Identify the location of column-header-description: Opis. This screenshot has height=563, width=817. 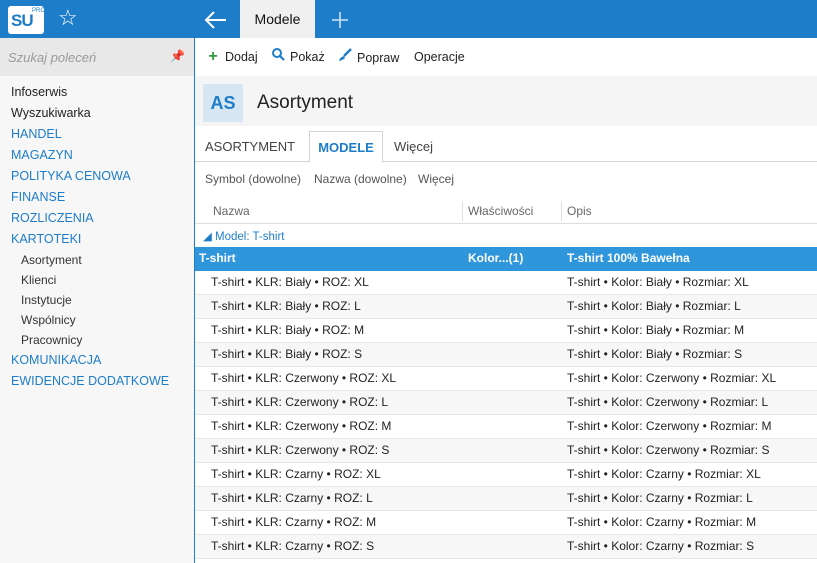
(579, 211).